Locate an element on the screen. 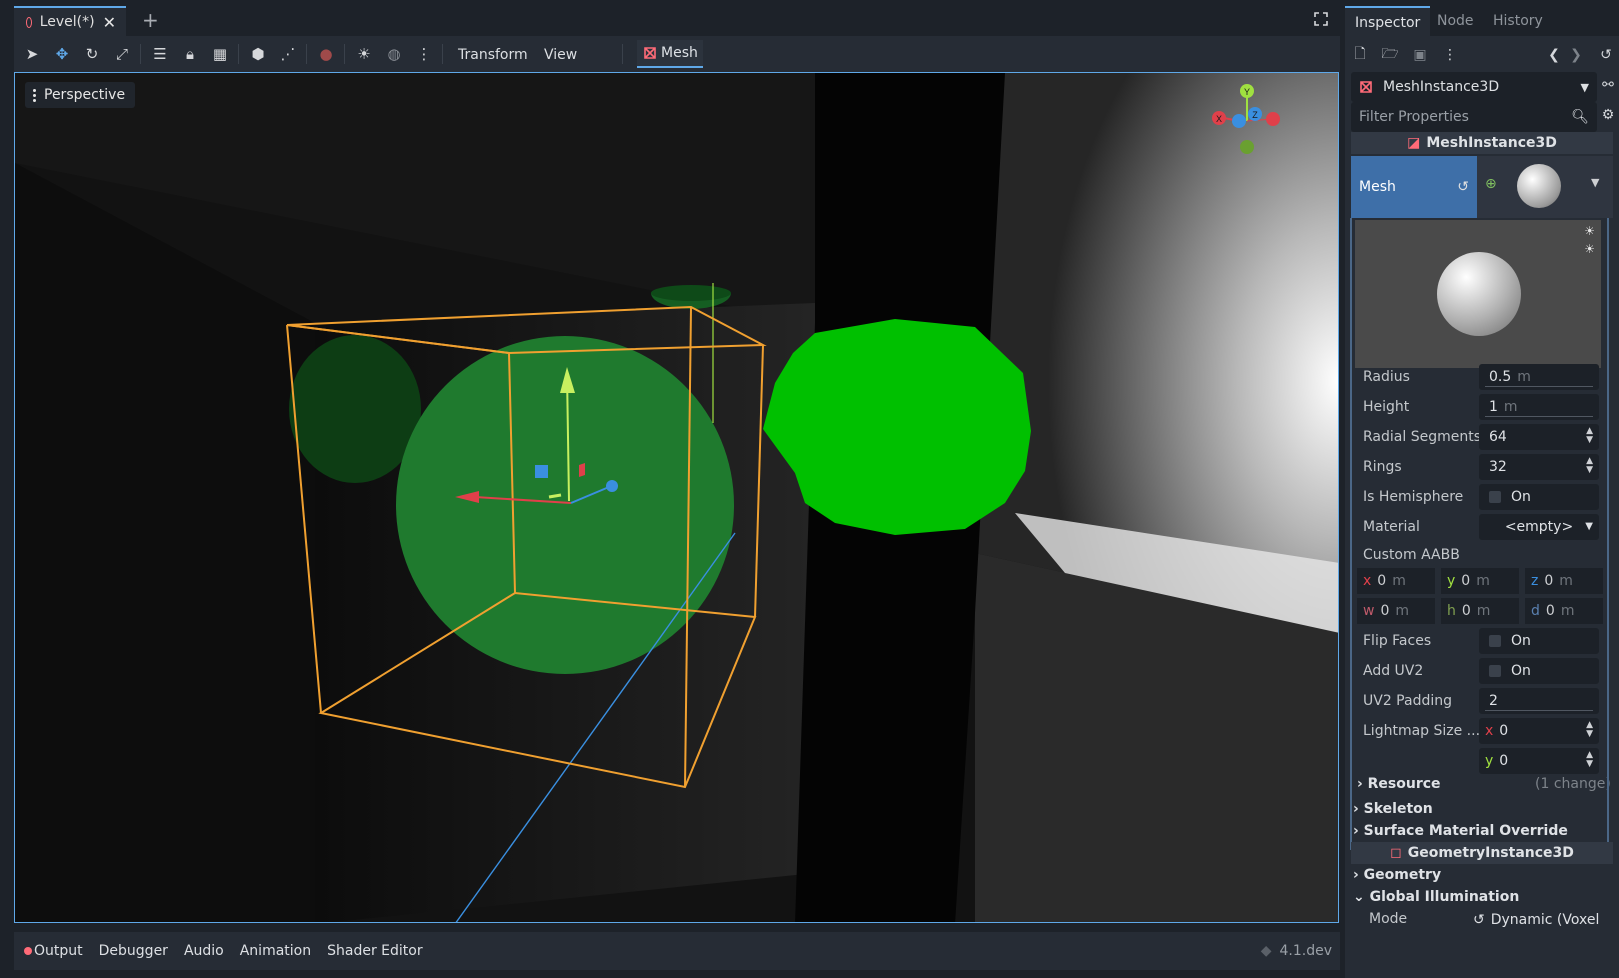  add-icon: ⊕ is located at coordinates (1491, 184).